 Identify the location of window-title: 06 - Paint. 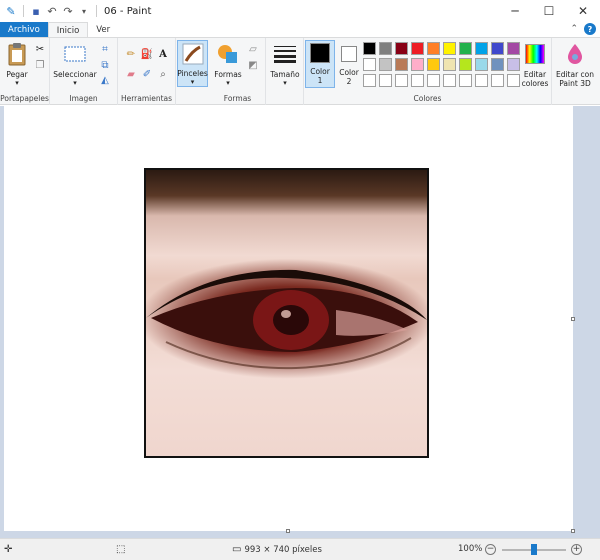
(128, 11).